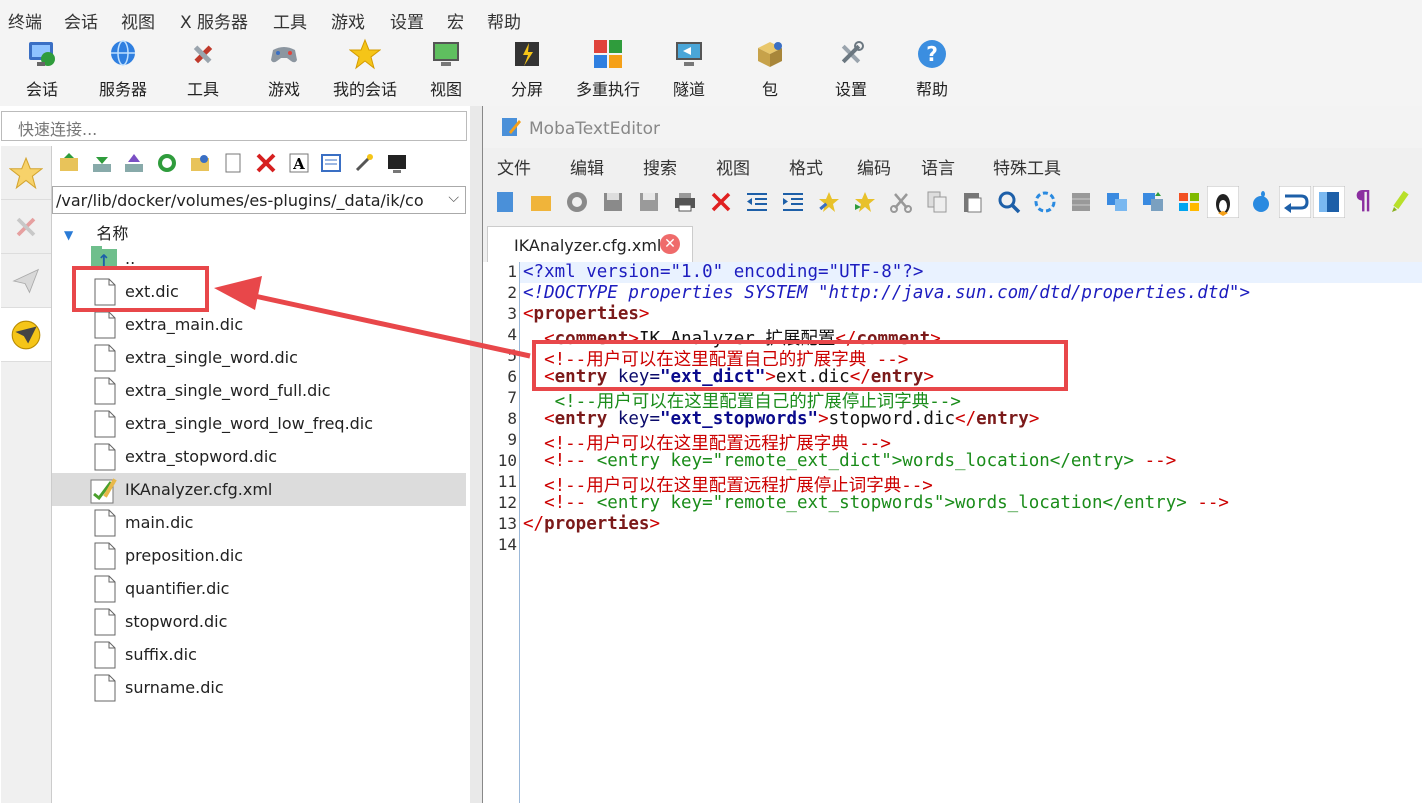  Describe the element at coordinates (587, 166) in the screenshot. I see `editor-menu-edit: 编辑` at that location.